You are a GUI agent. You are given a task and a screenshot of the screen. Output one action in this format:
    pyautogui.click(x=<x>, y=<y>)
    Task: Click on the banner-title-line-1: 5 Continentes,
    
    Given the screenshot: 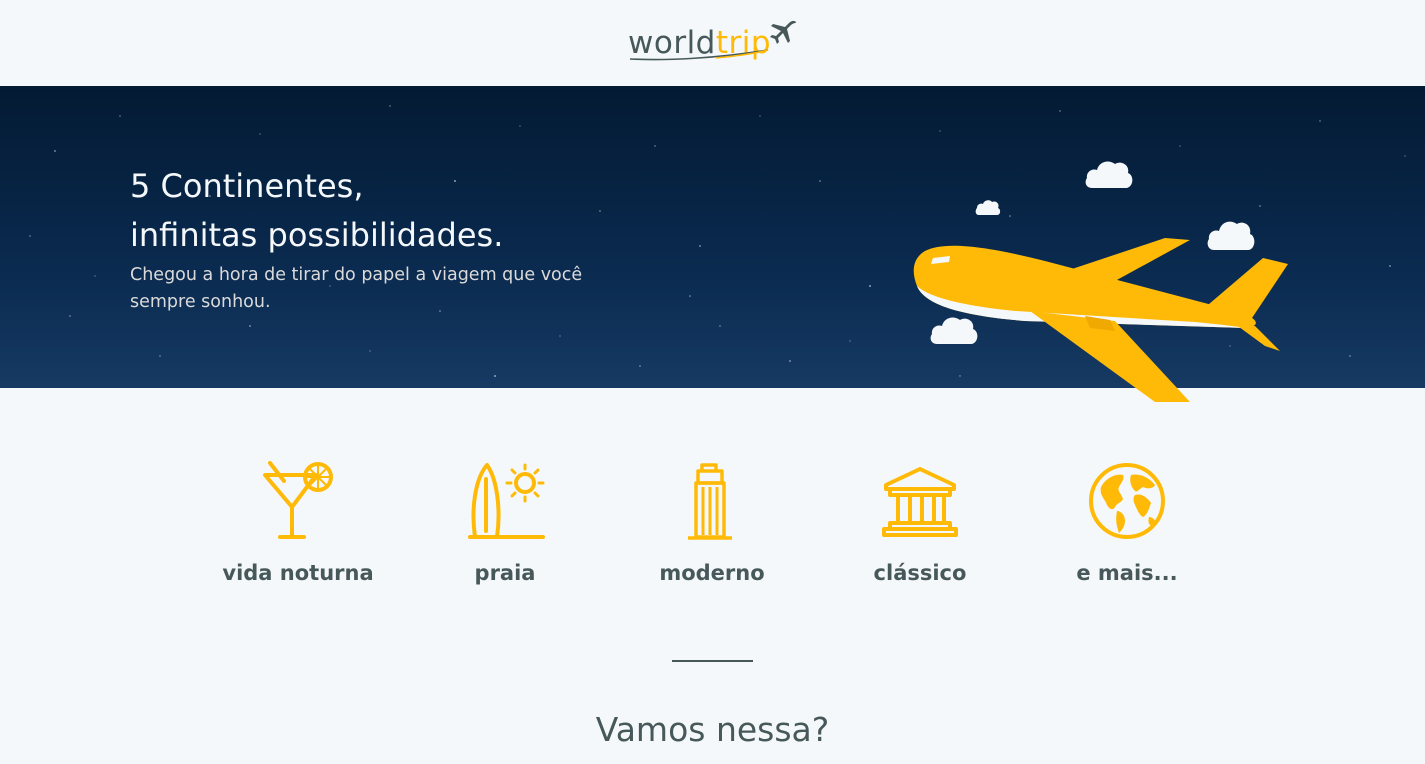 What is the action you would take?
    pyautogui.click(x=247, y=186)
    